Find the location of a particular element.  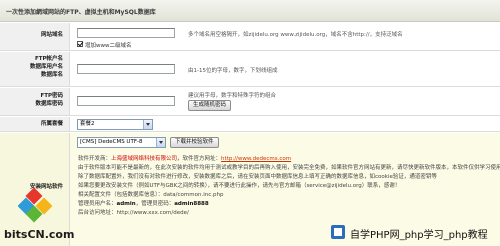

ftp-user-input is located at coordinates (126, 69).